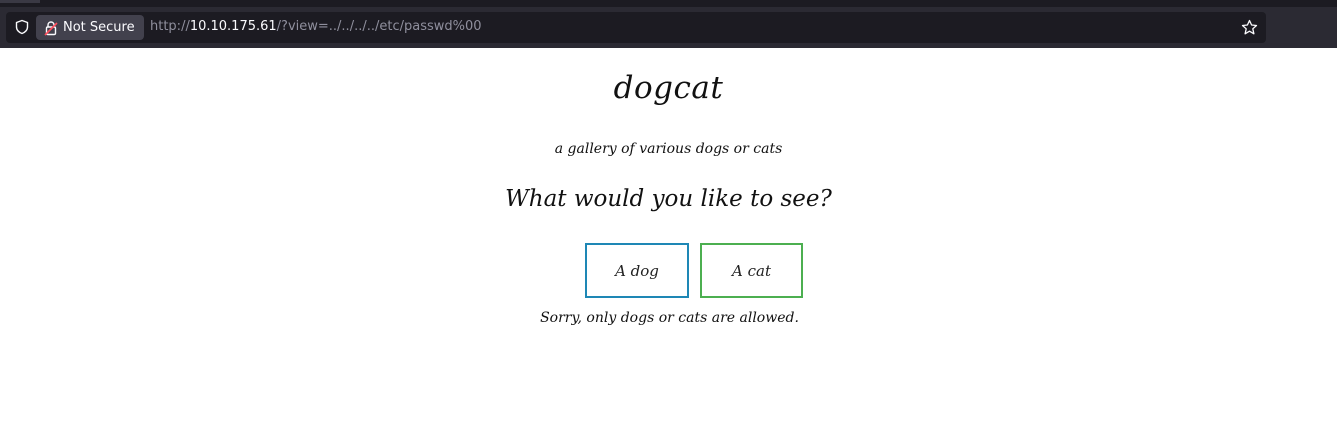 This screenshot has height=424, width=1337. Describe the element at coordinates (22, 27) in the screenshot. I see `shield-icon` at that location.